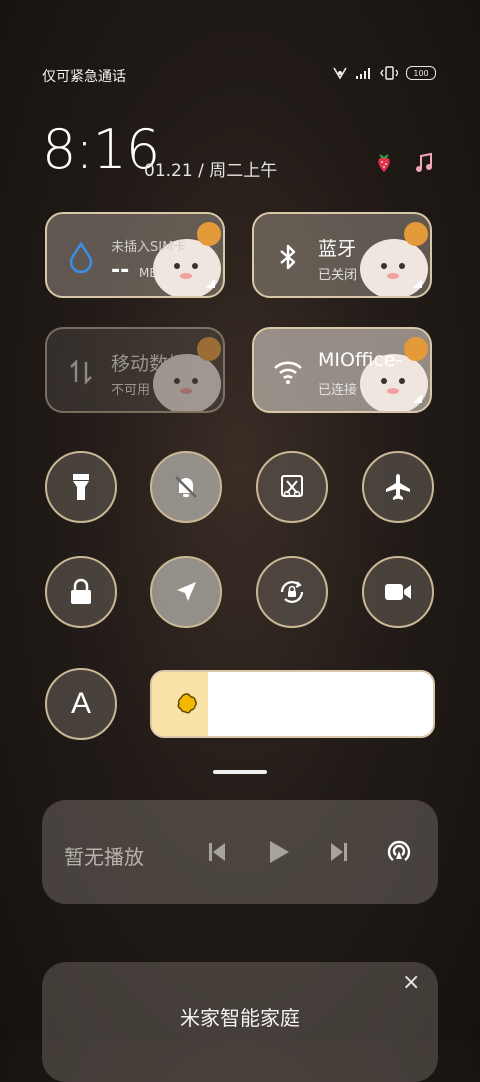 This screenshot has width=480, height=1082. Describe the element at coordinates (211, 171) in the screenshot. I see `clock-date: 01.21 / 周二上午` at that location.